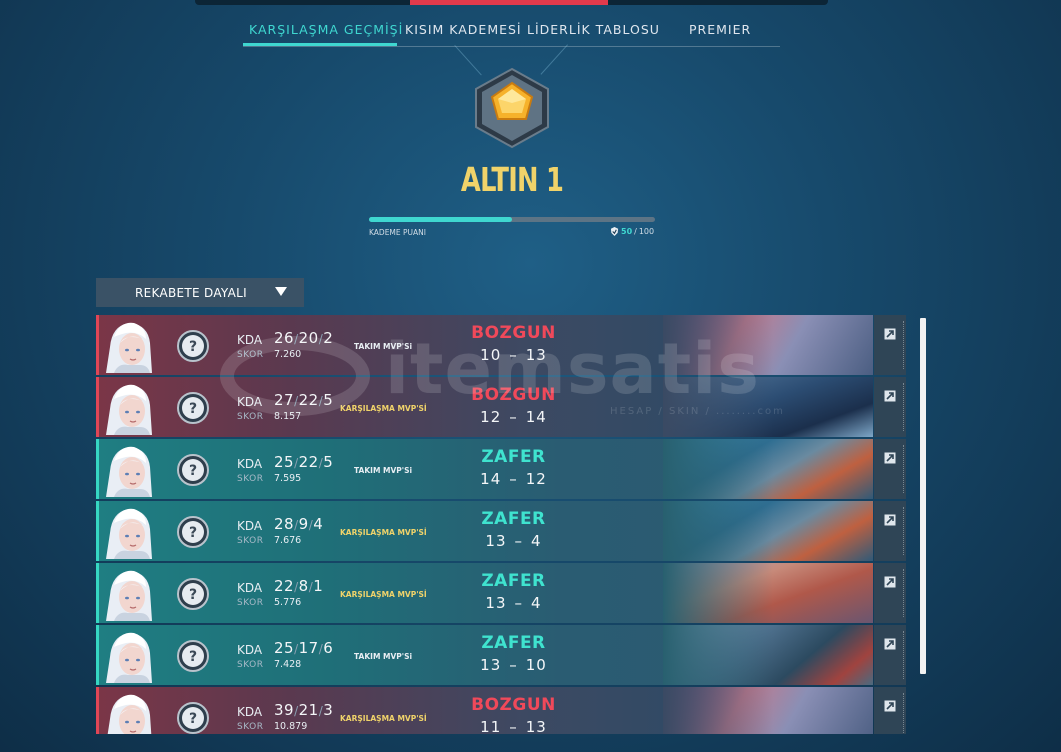  I want to click on score-value: 7.260, so click(288, 354).